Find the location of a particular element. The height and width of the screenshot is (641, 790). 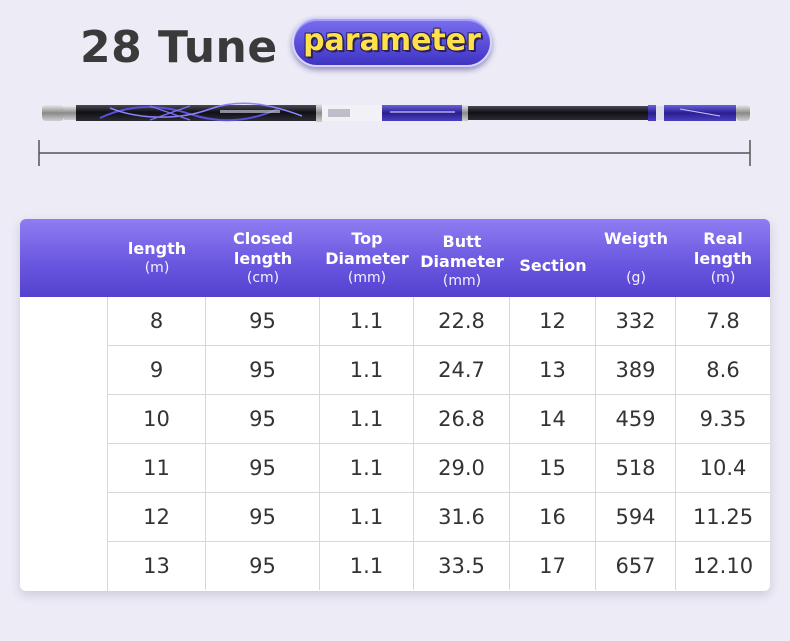

column-header: length (m) is located at coordinates (157, 258).